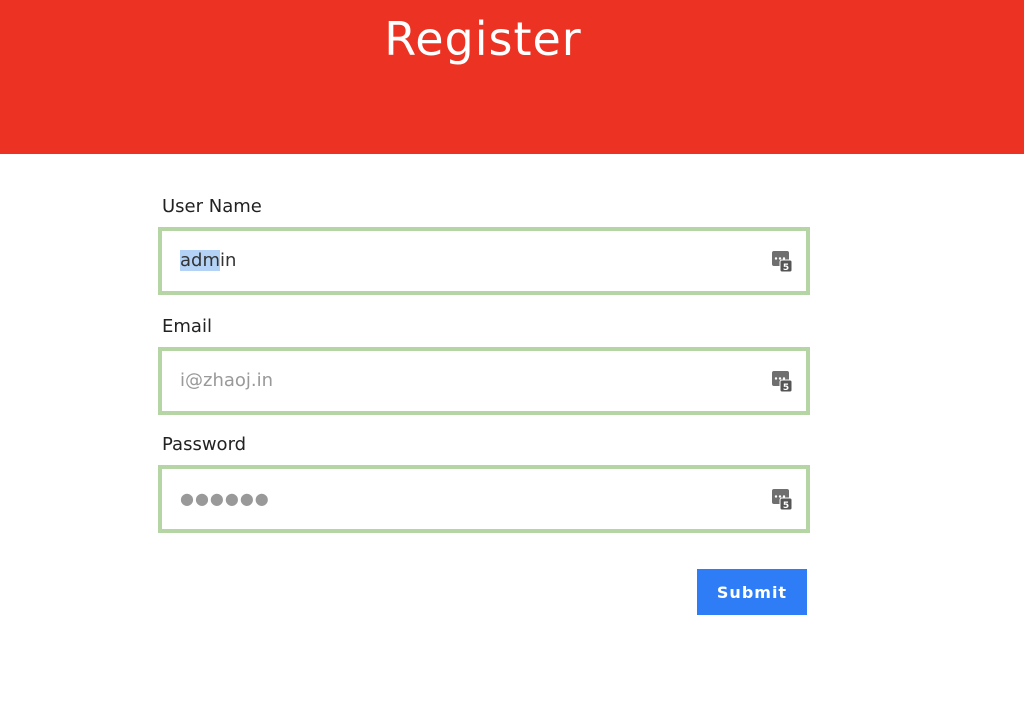 The image size is (1024, 709). I want to click on username-value: admin, so click(208, 261).